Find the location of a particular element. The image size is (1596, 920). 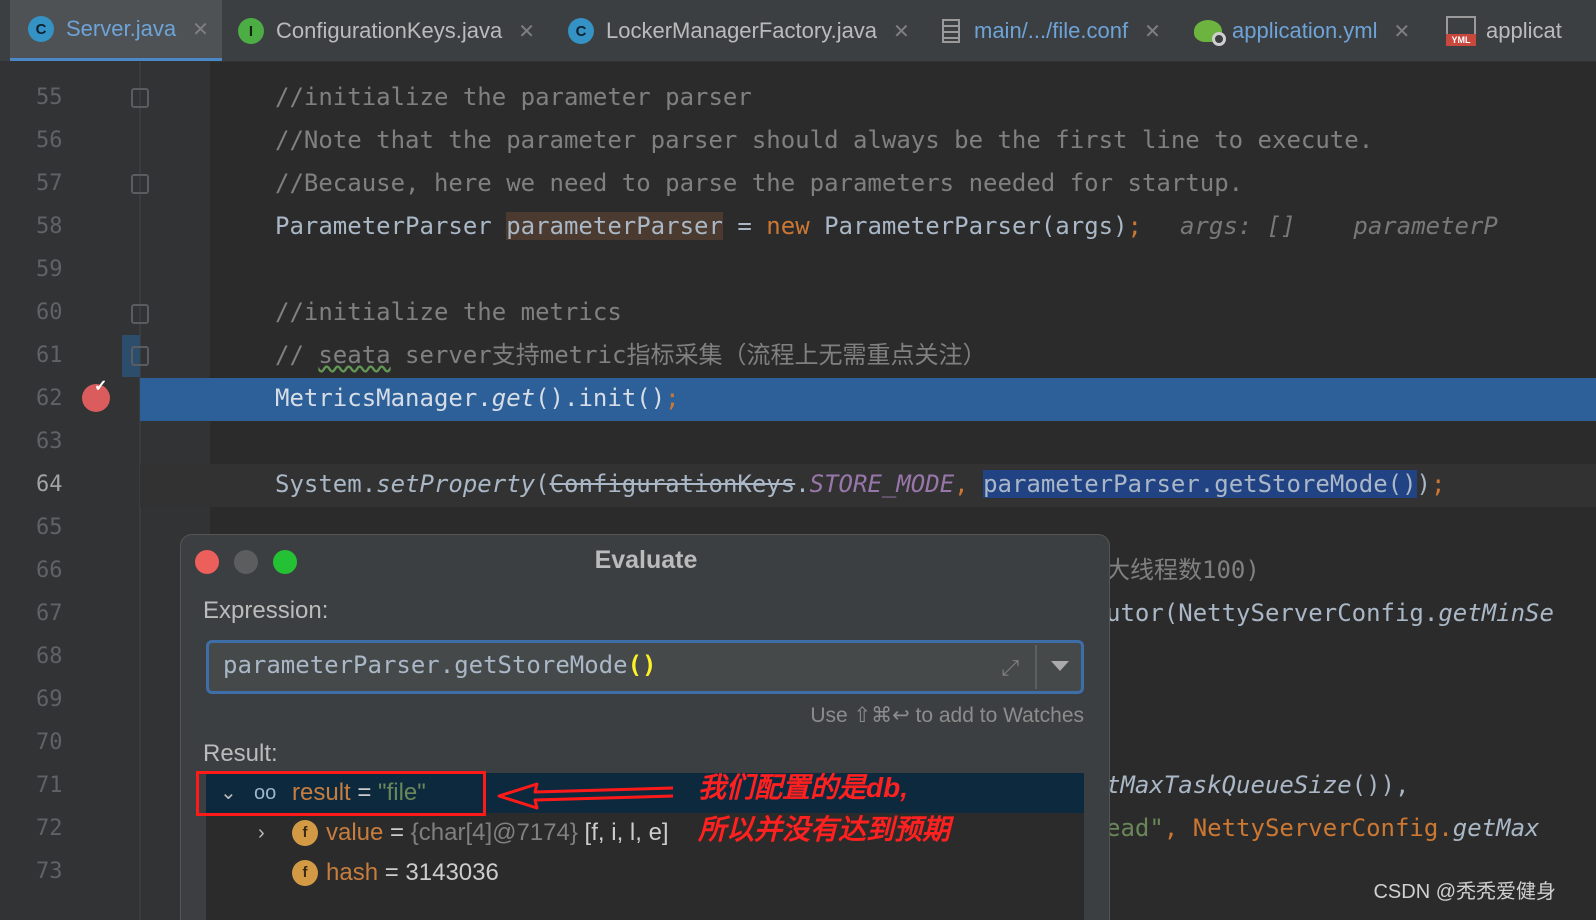

code-line-66-tail: 大线程数100) is located at coordinates (1183, 570).